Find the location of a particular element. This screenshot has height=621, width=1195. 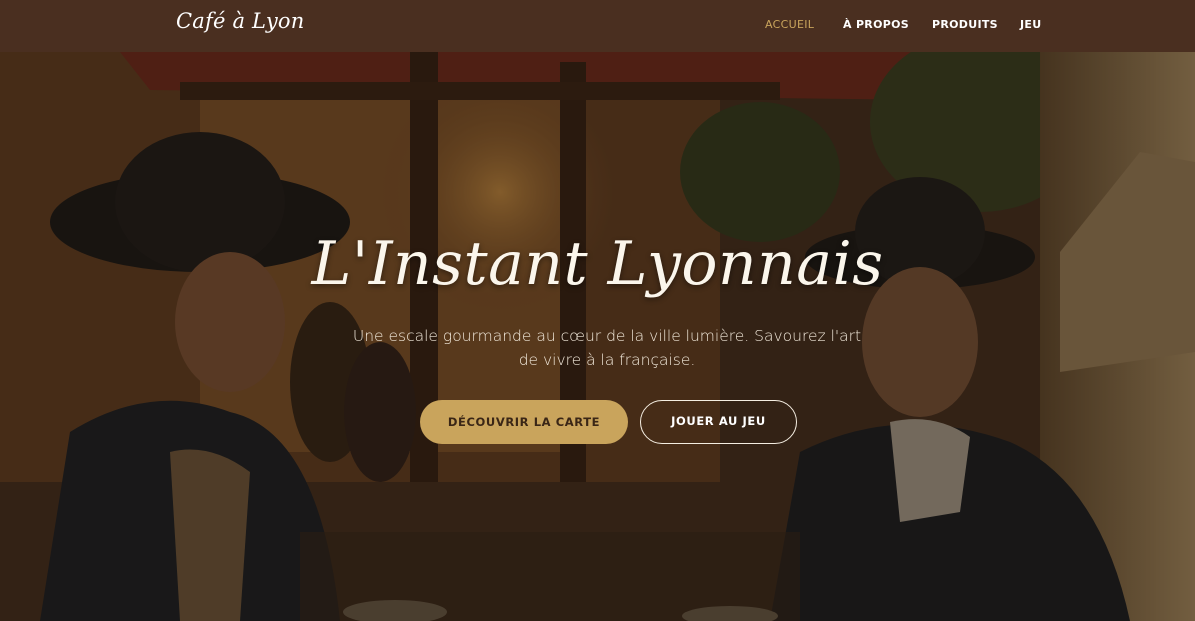

nav-menu: ACCUEIL À PROPOS PRODUITS JEU is located at coordinates (597, 26).